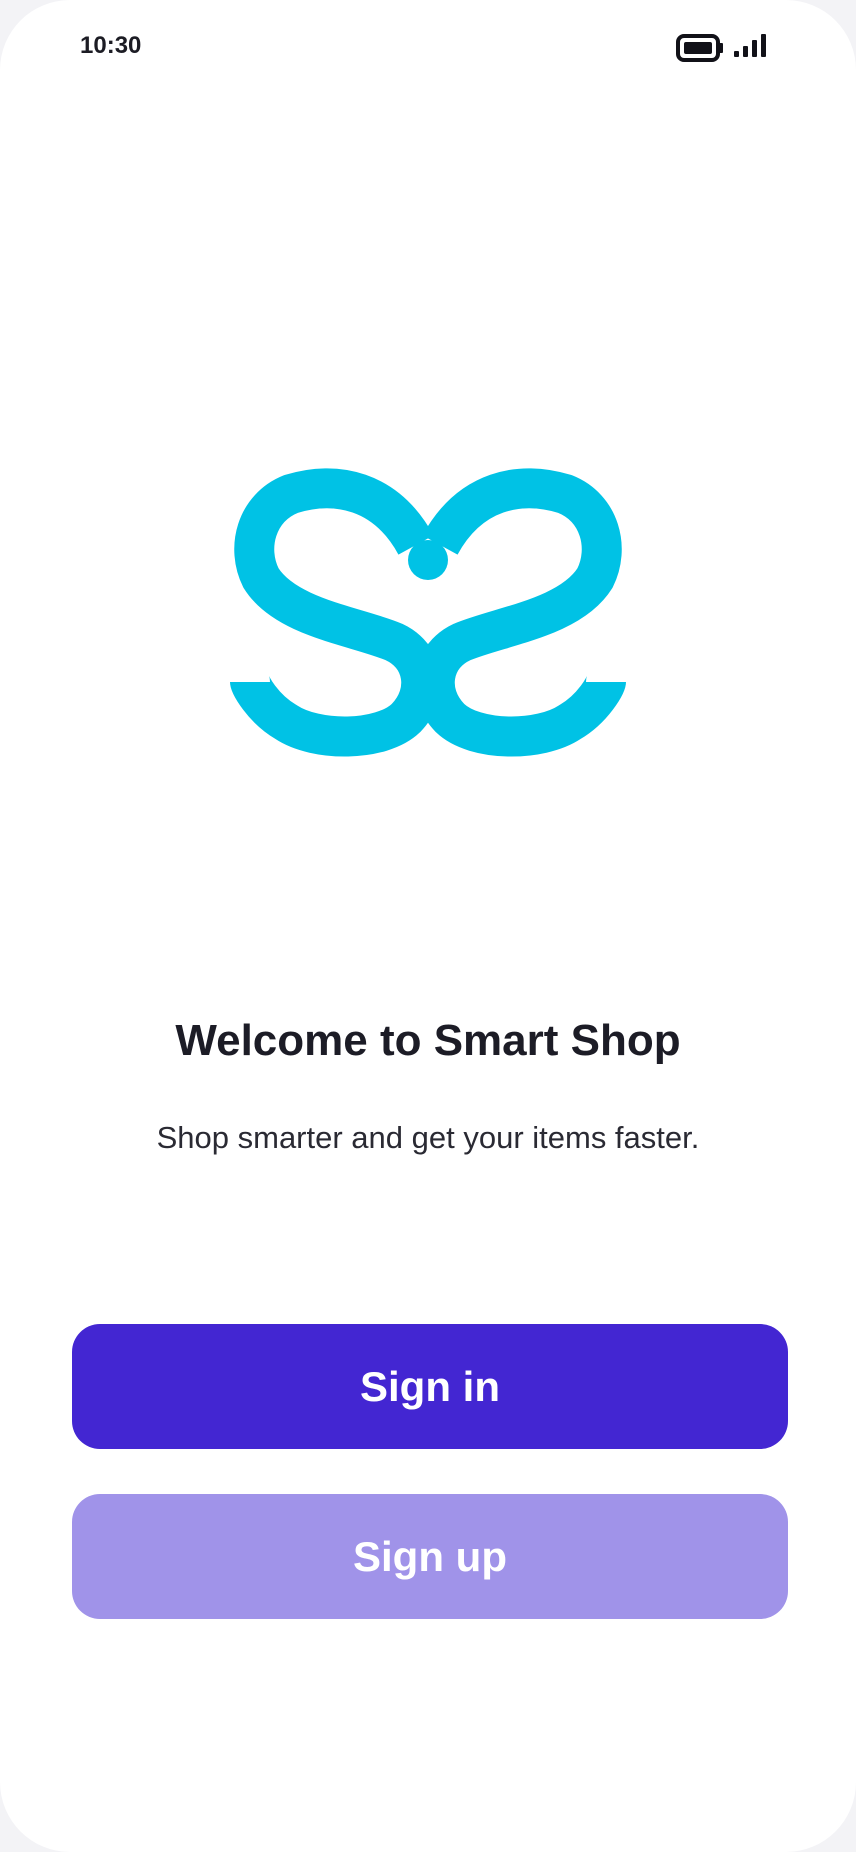  I want to click on status-time: 10:30, so click(111, 45).